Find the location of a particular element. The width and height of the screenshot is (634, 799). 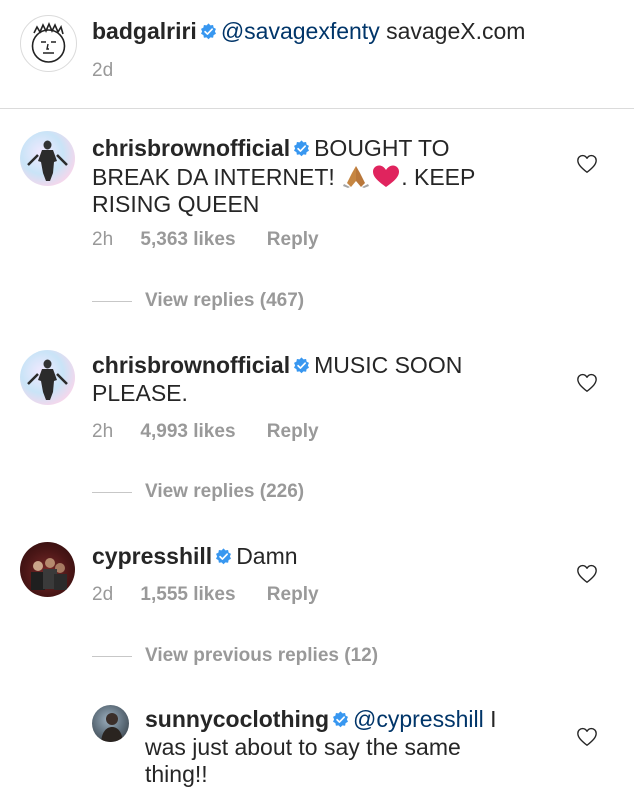

reply-text-line1: I is located at coordinates (493, 719).